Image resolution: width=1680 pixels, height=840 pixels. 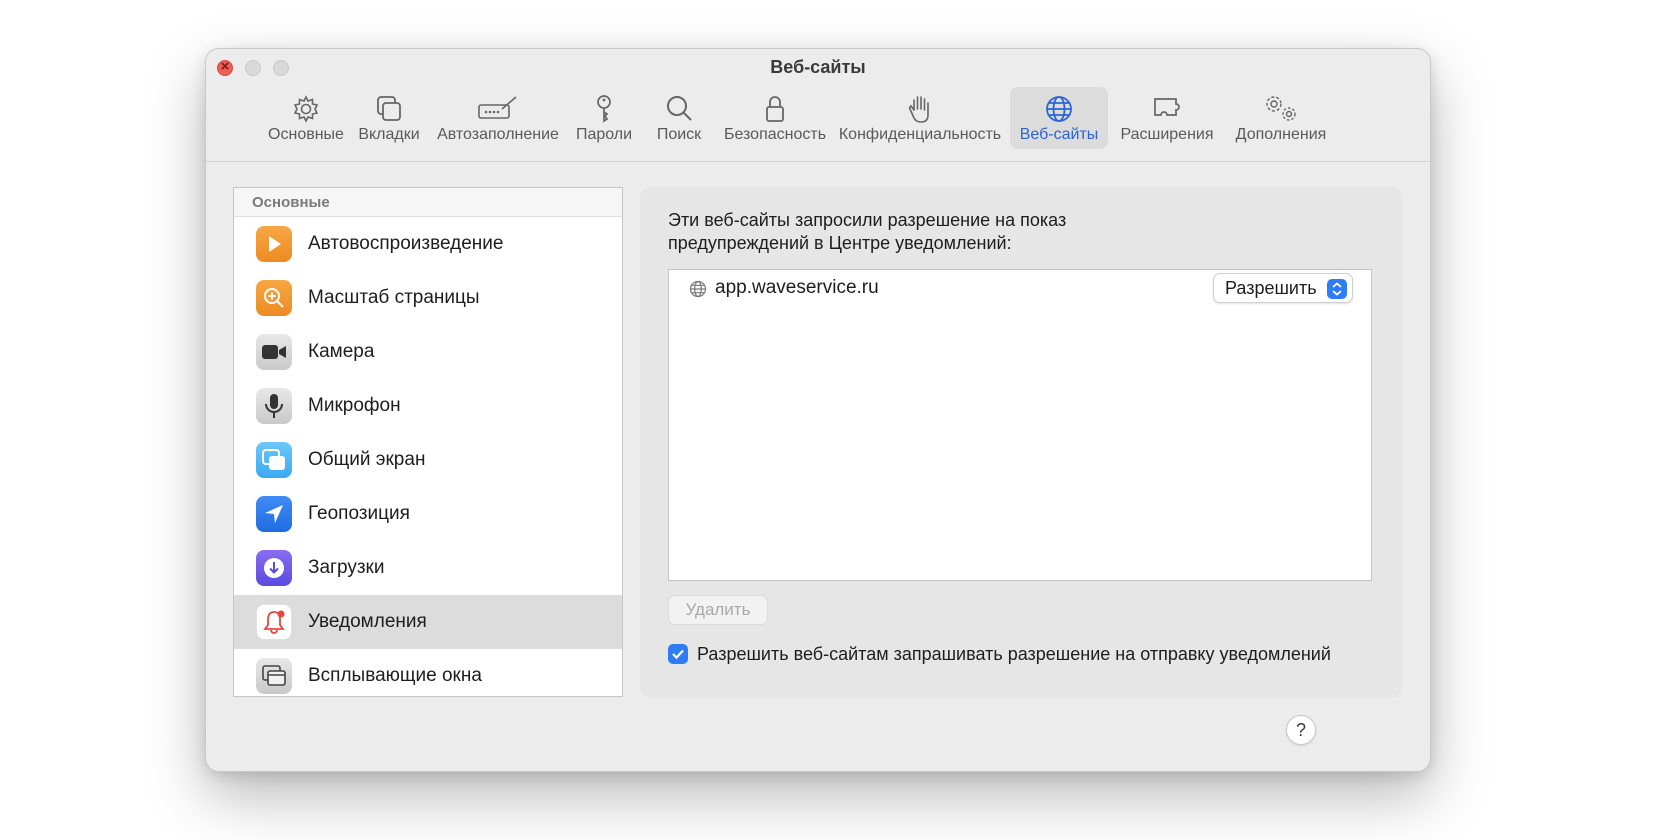 I want to click on permission-value: Разрешить, so click(x=1271, y=288).